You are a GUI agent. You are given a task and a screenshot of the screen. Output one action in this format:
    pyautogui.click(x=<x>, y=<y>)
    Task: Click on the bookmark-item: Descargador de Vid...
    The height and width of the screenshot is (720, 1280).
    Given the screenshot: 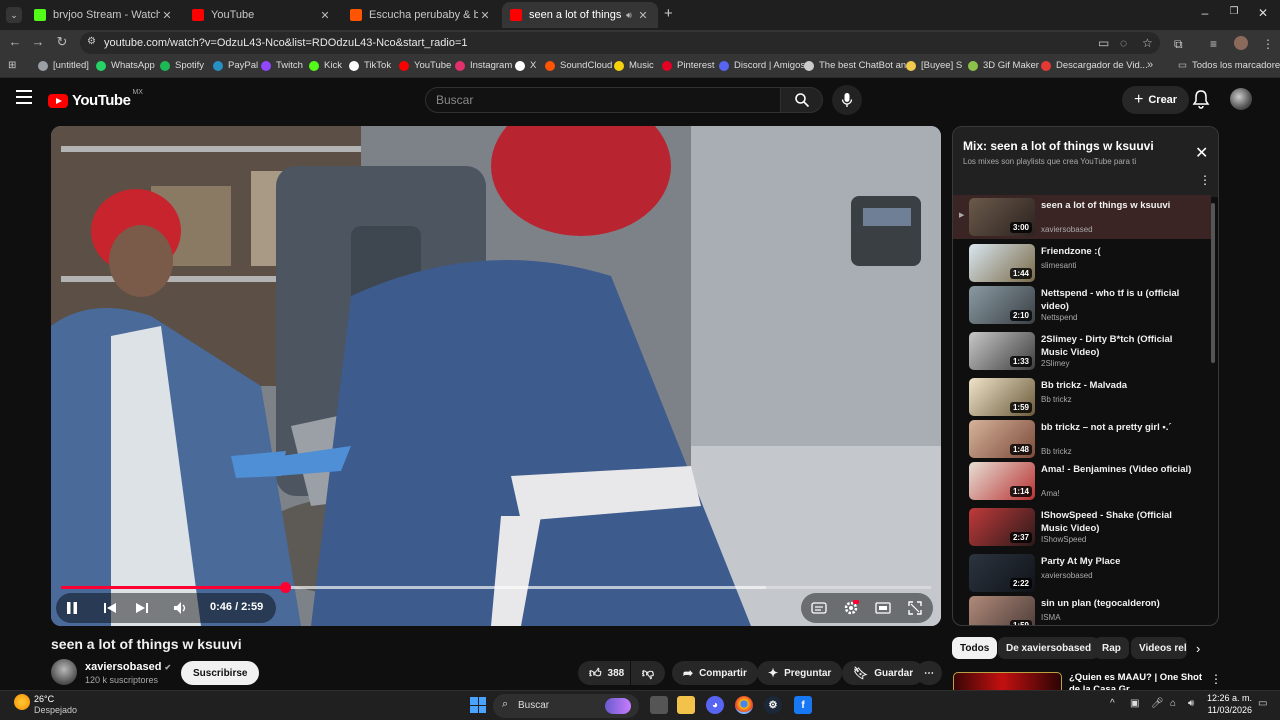 What is the action you would take?
    pyautogui.click(x=1094, y=65)
    